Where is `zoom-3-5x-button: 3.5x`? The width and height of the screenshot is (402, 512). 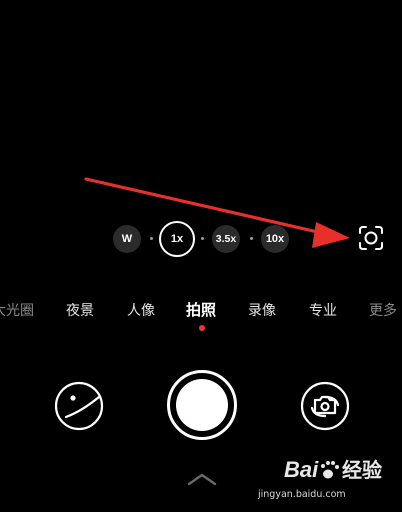 zoom-3-5x-button: 3.5x is located at coordinates (226, 239).